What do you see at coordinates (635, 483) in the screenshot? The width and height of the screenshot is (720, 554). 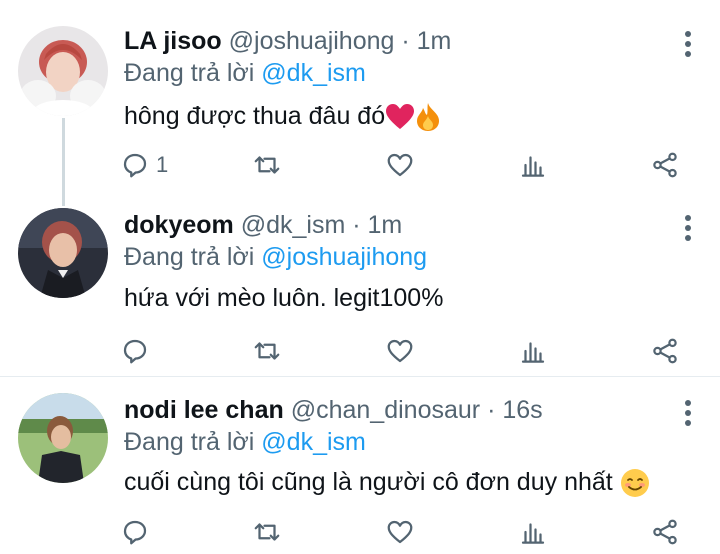 I see `smiling-emoji` at bounding box center [635, 483].